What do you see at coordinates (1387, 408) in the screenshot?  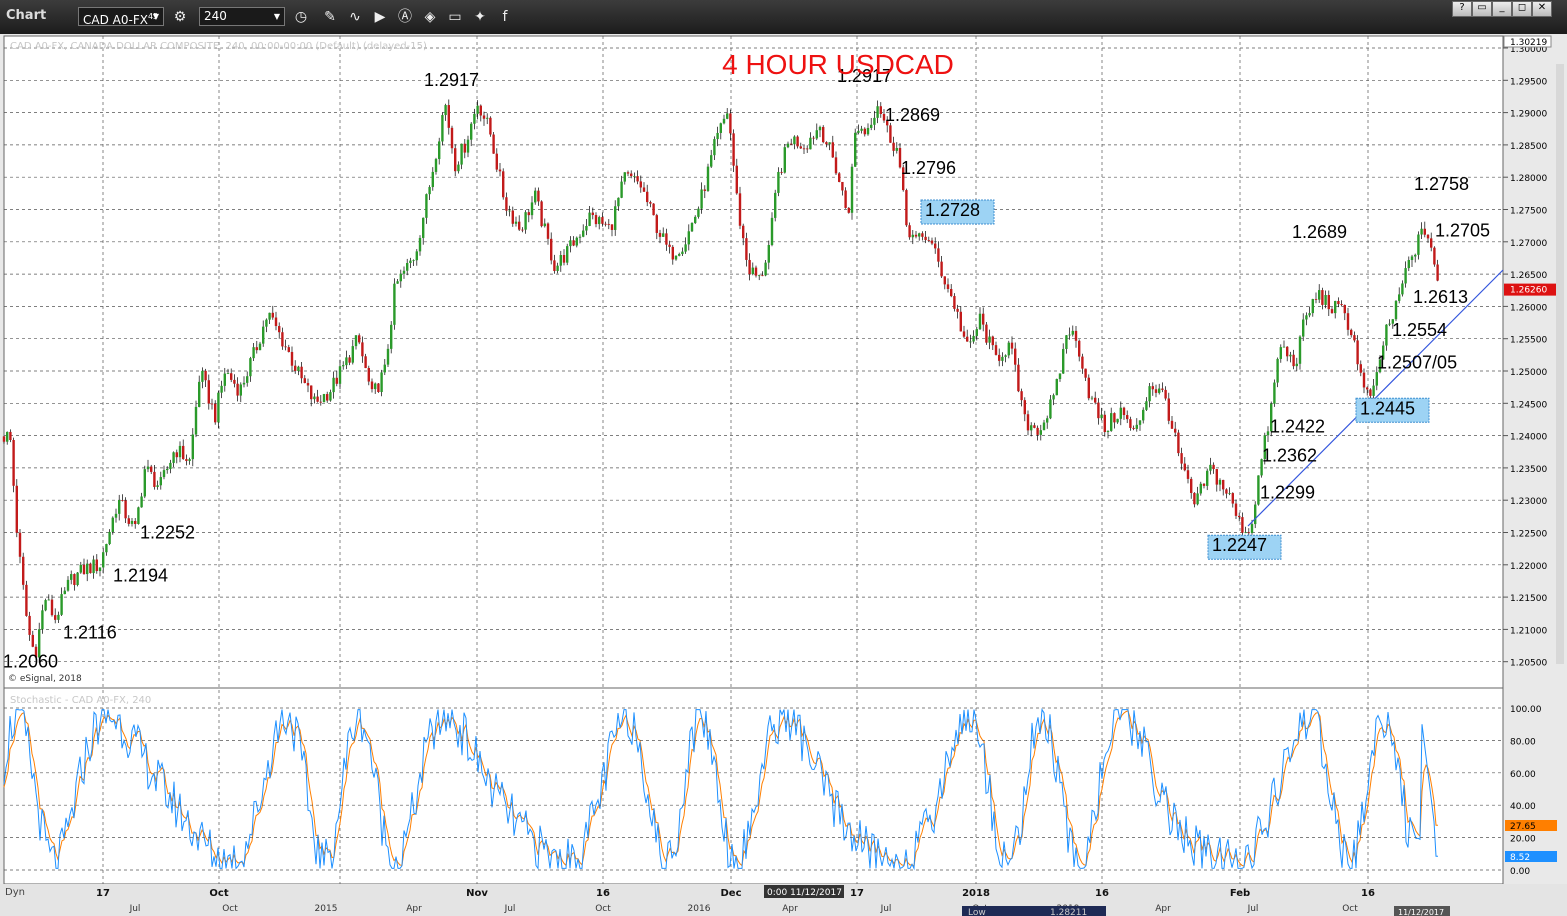 I see `price-annotation: 1.2445` at bounding box center [1387, 408].